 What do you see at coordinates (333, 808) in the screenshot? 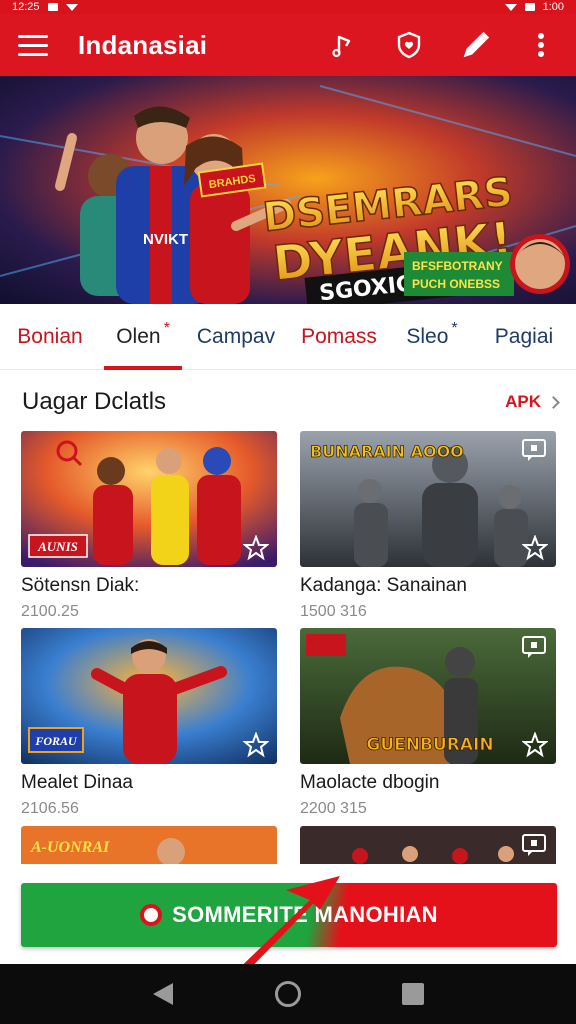
I see `card-meta: 2200 315` at bounding box center [333, 808].